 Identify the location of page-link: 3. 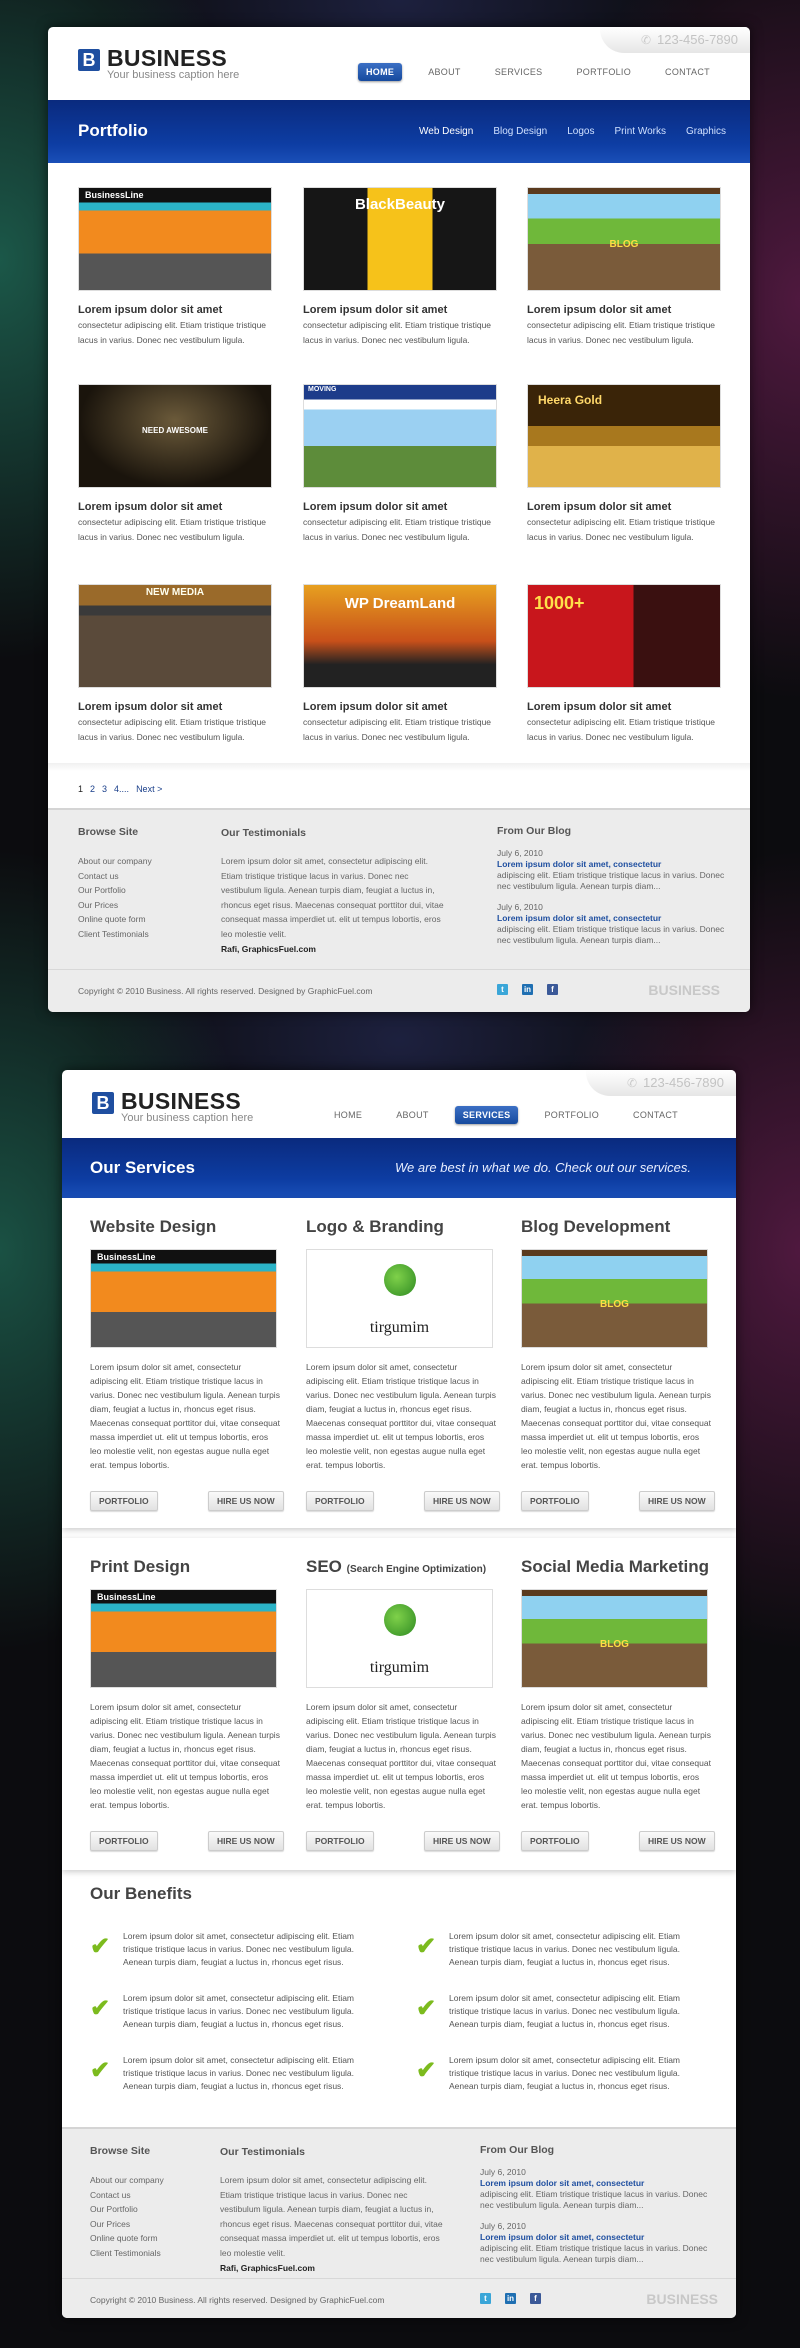
(104, 789).